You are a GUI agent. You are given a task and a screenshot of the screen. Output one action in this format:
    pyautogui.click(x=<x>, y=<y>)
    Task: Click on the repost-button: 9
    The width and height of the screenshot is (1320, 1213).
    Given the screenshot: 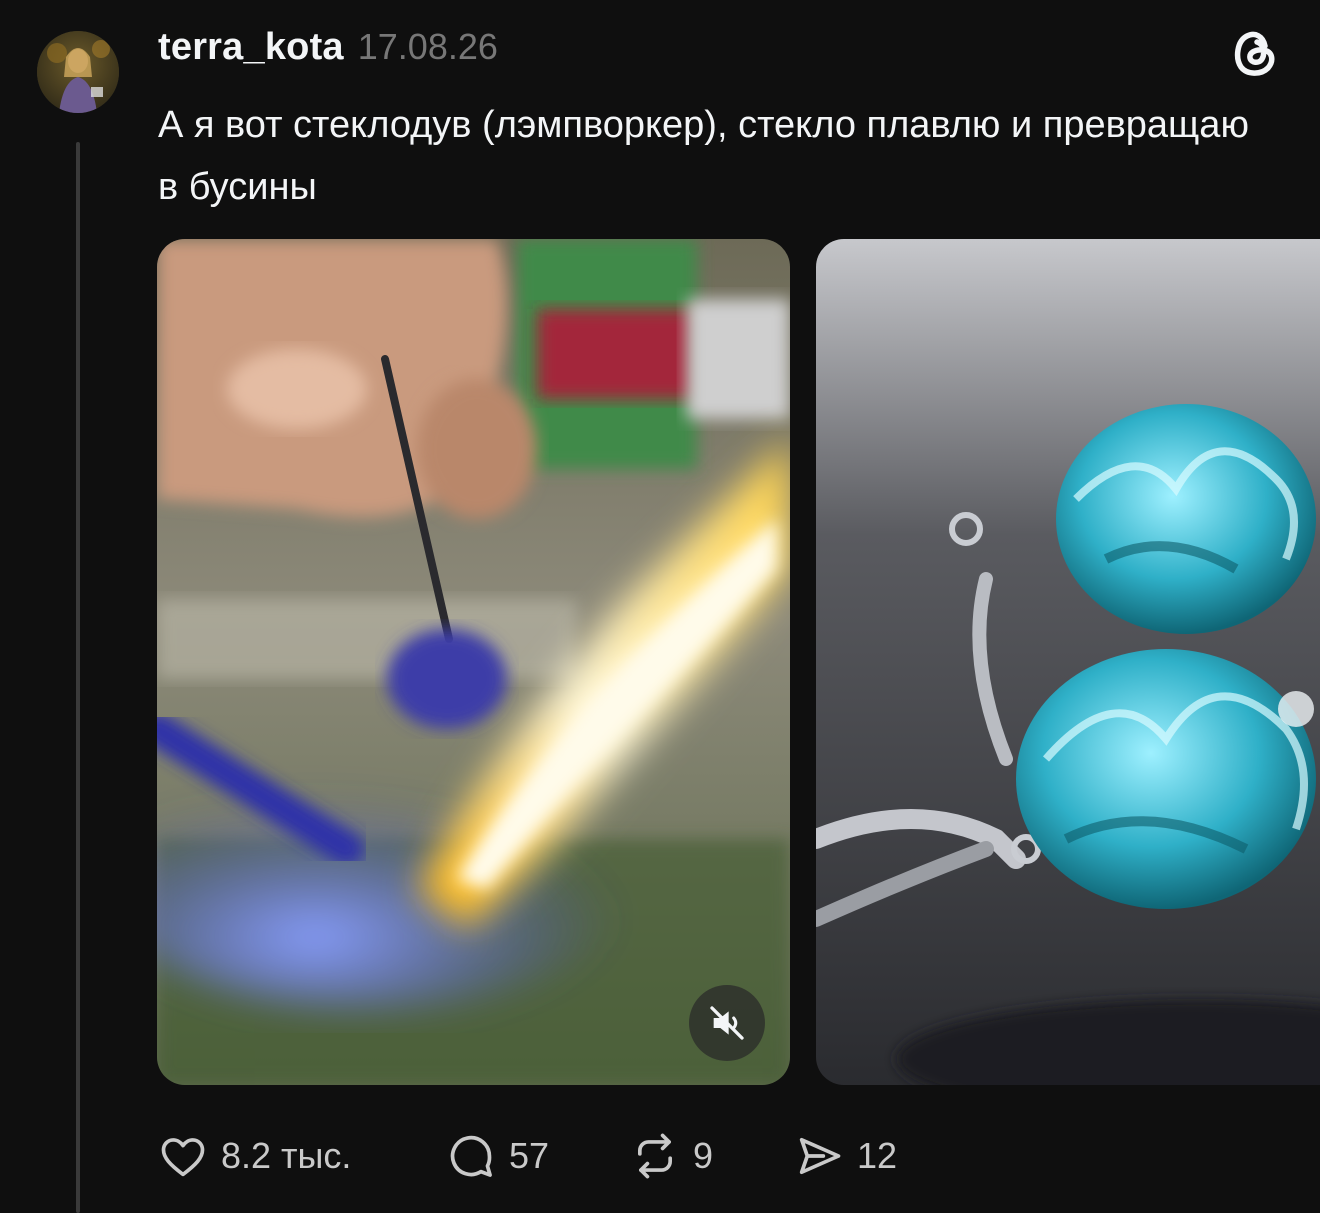 What is the action you would take?
    pyautogui.click(x=671, y=1156)
    